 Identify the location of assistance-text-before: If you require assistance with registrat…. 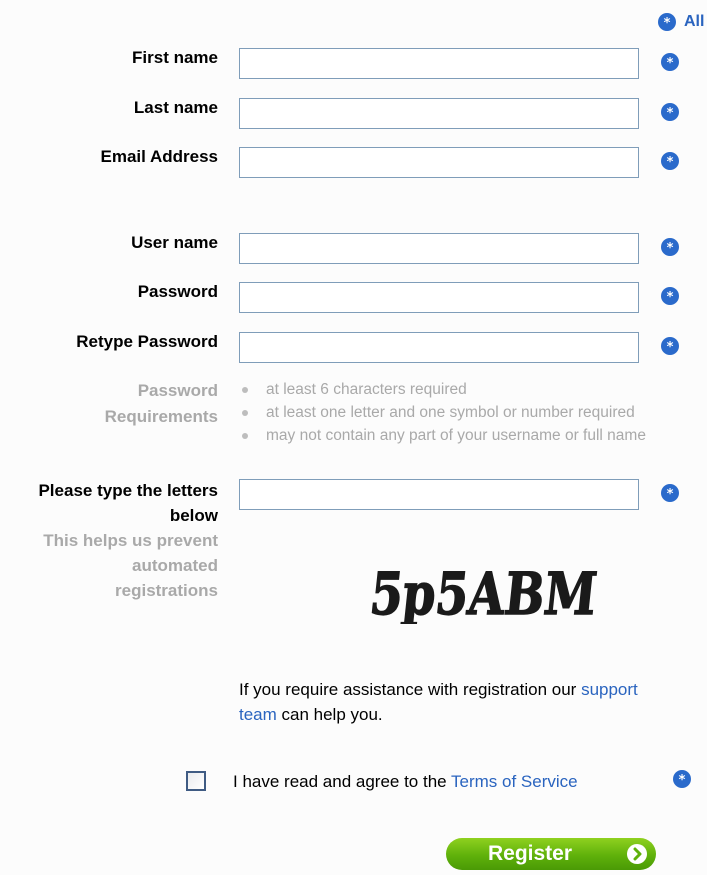
(410, 689).